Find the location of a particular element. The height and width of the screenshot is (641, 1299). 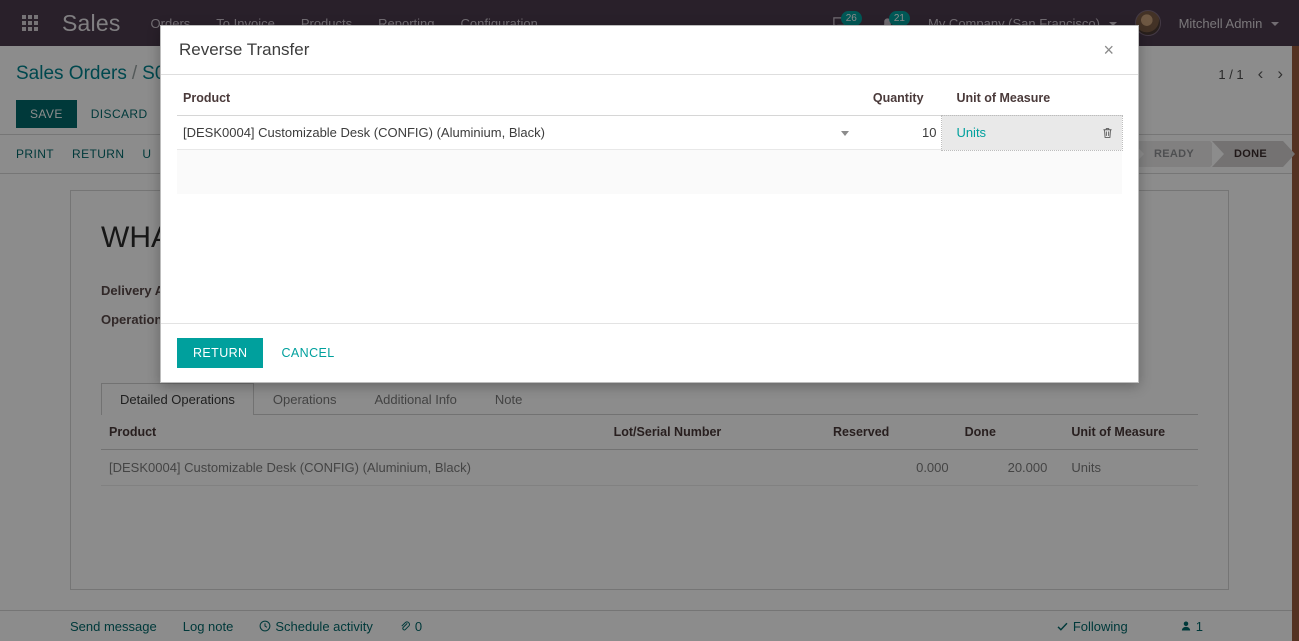

column-product: Product is located at coordinates (522, 101).